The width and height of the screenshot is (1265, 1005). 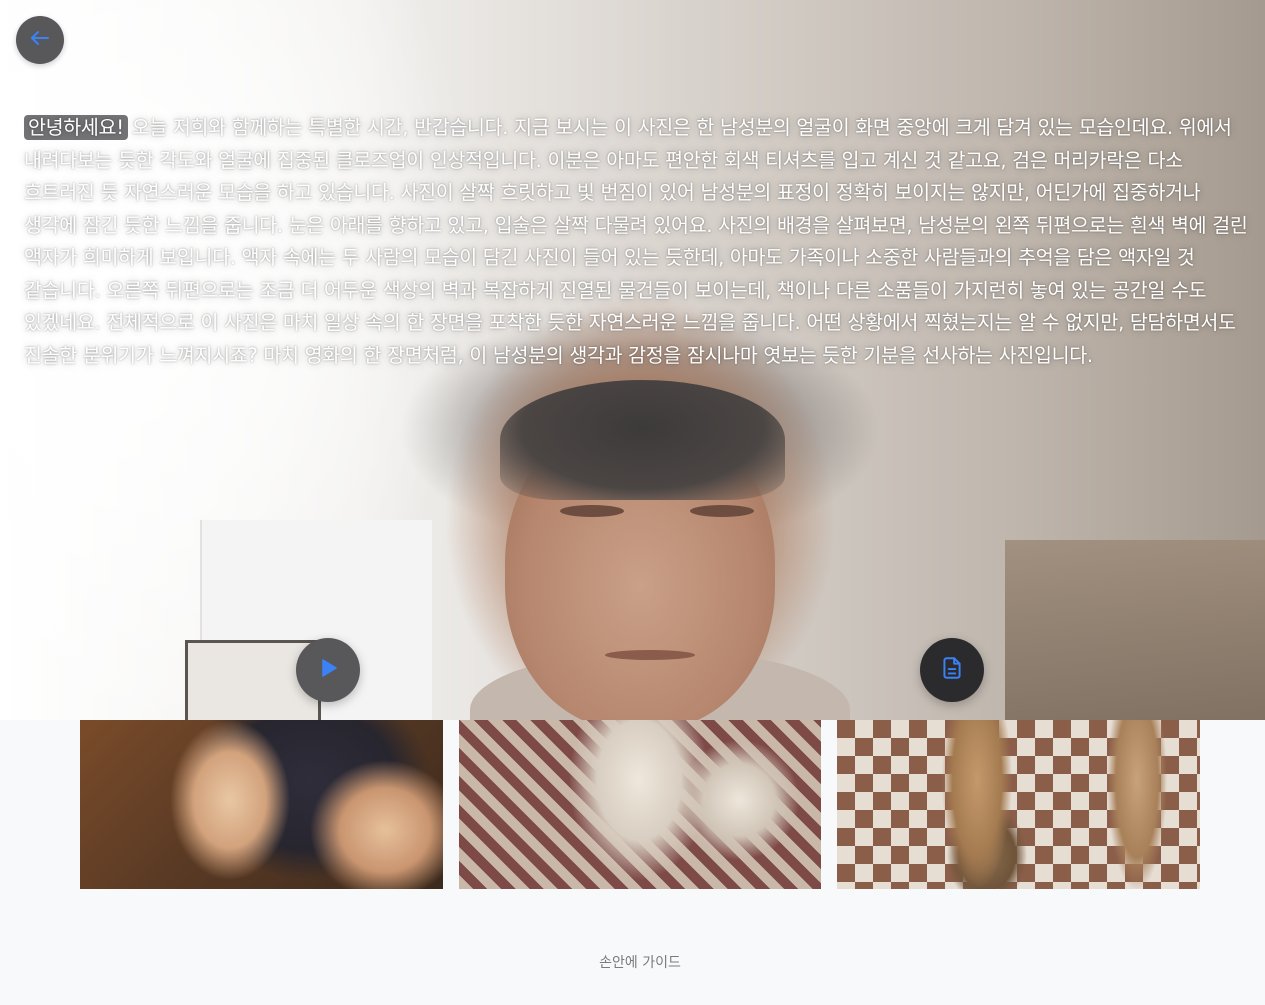 I want to click on document-button, so click(x=952, y=670).